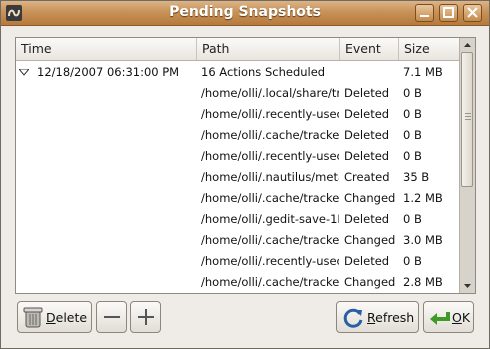 The width and height of the screenshot is (490, 349). I want to click on table-row: /home/olli/.cache/tracker Changed 1.2 MB, so click(238, 198).